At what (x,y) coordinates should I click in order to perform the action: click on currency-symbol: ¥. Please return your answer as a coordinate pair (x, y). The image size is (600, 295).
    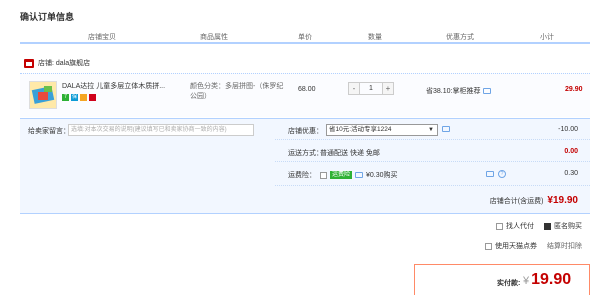
    Looking at the image, I should click on (526, 281).